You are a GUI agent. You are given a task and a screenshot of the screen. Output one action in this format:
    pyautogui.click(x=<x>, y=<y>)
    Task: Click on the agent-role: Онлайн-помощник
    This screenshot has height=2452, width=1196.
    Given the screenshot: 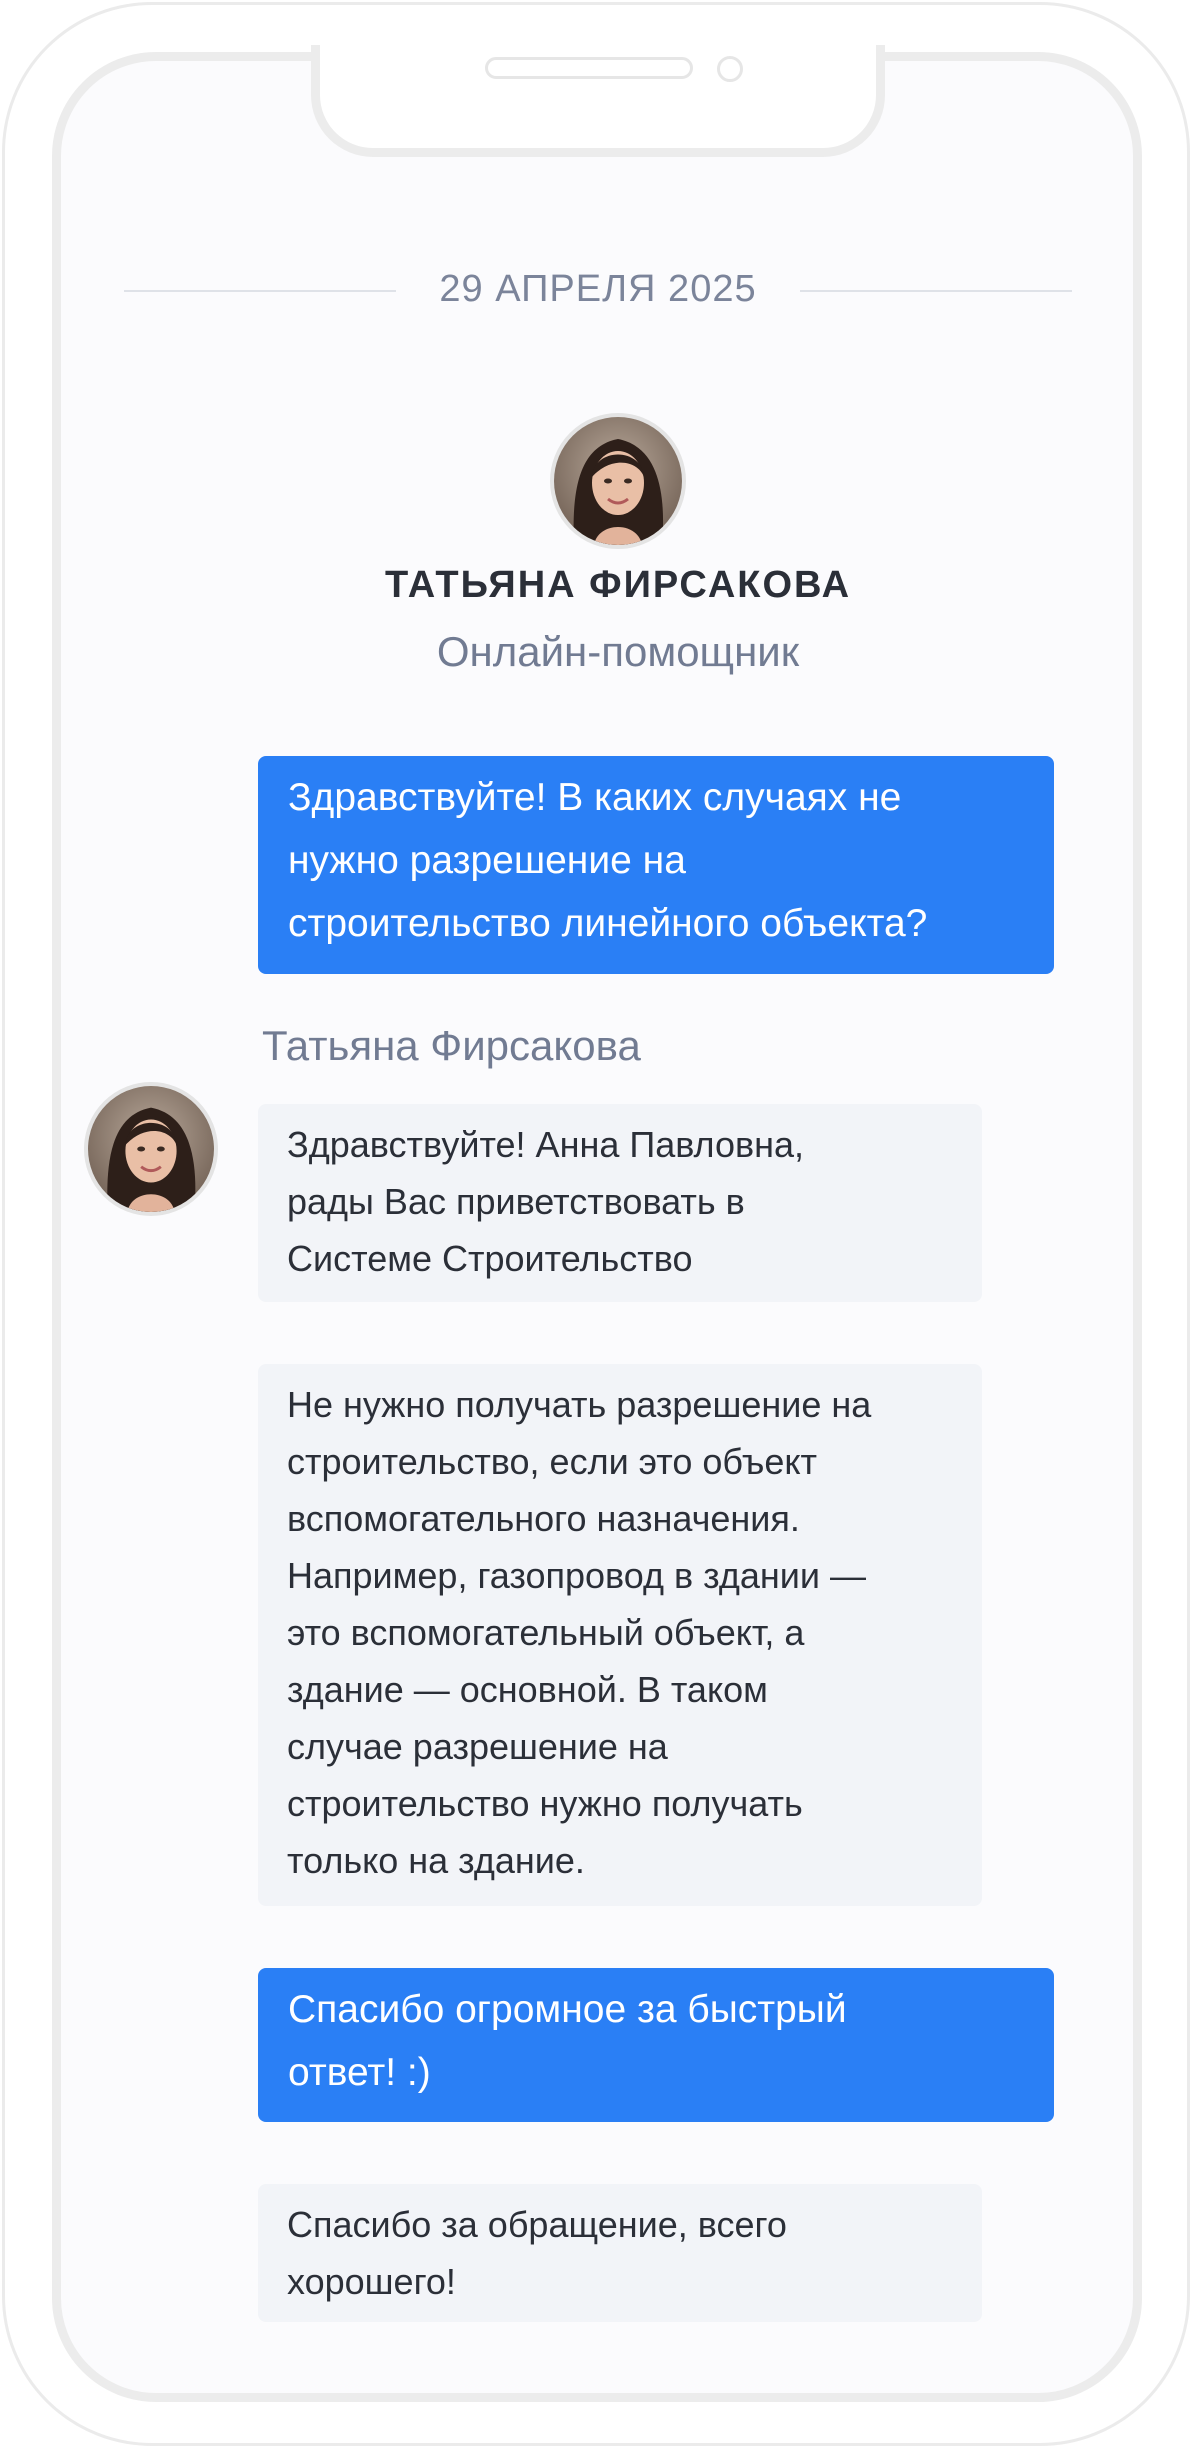 What is the action you would take?
    pyautogui.click(x=618, y=651)
    